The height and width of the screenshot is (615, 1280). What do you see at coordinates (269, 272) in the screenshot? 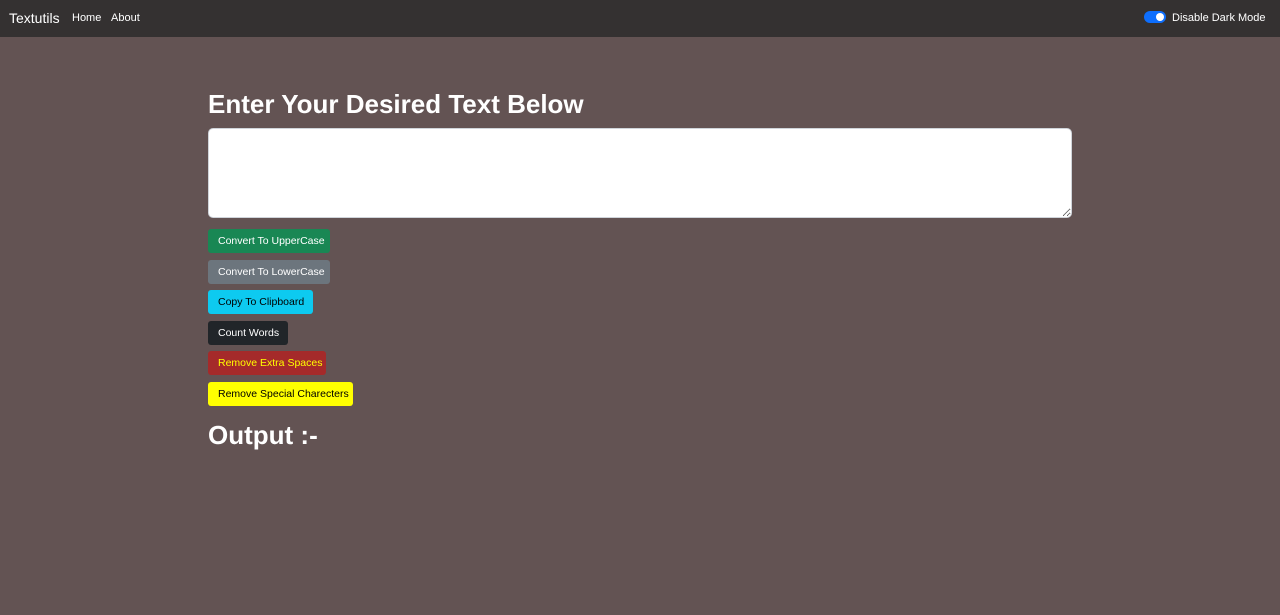
I see `convert-lowercase-button: Convert To LowerCase` at bounding box center [269, 272].